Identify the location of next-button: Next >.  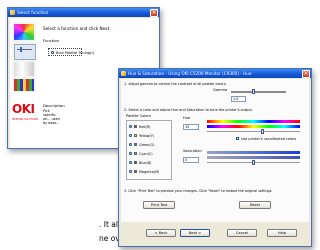
(195, 233).